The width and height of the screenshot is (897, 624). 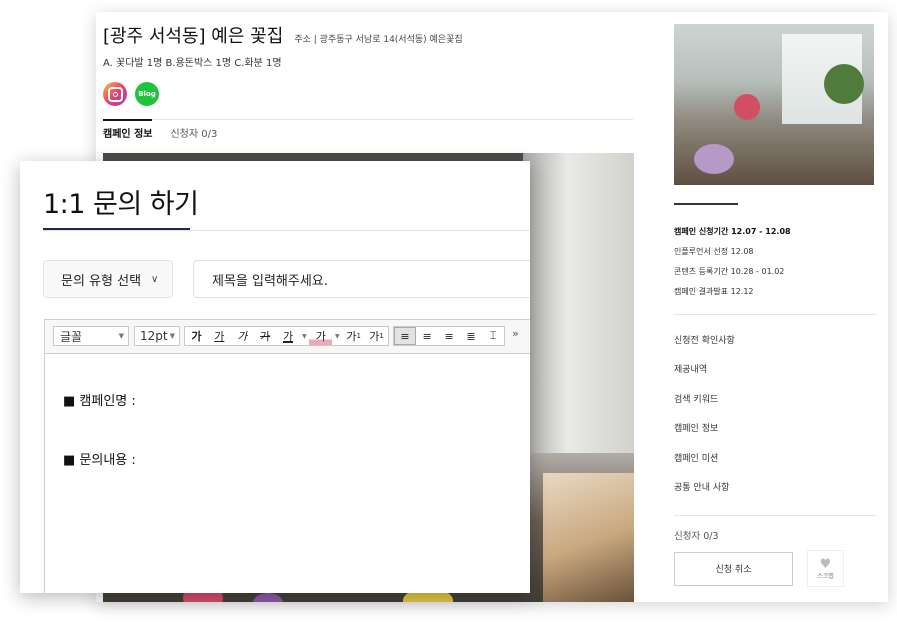 I want to click on period-content: 콘텐츠 등록기간 10.28 - 01.02, so click(x=729, y=271).